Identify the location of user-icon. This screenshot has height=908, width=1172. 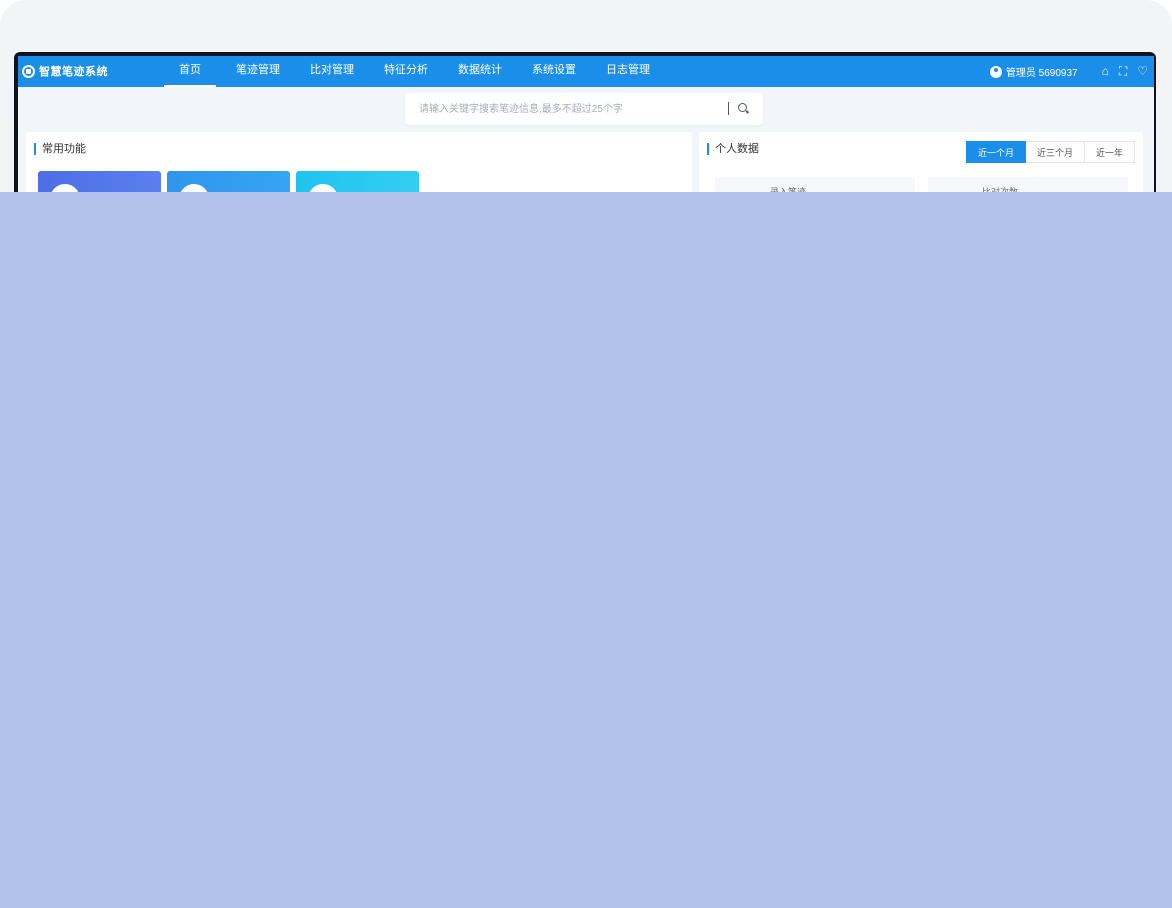
(995, 71).